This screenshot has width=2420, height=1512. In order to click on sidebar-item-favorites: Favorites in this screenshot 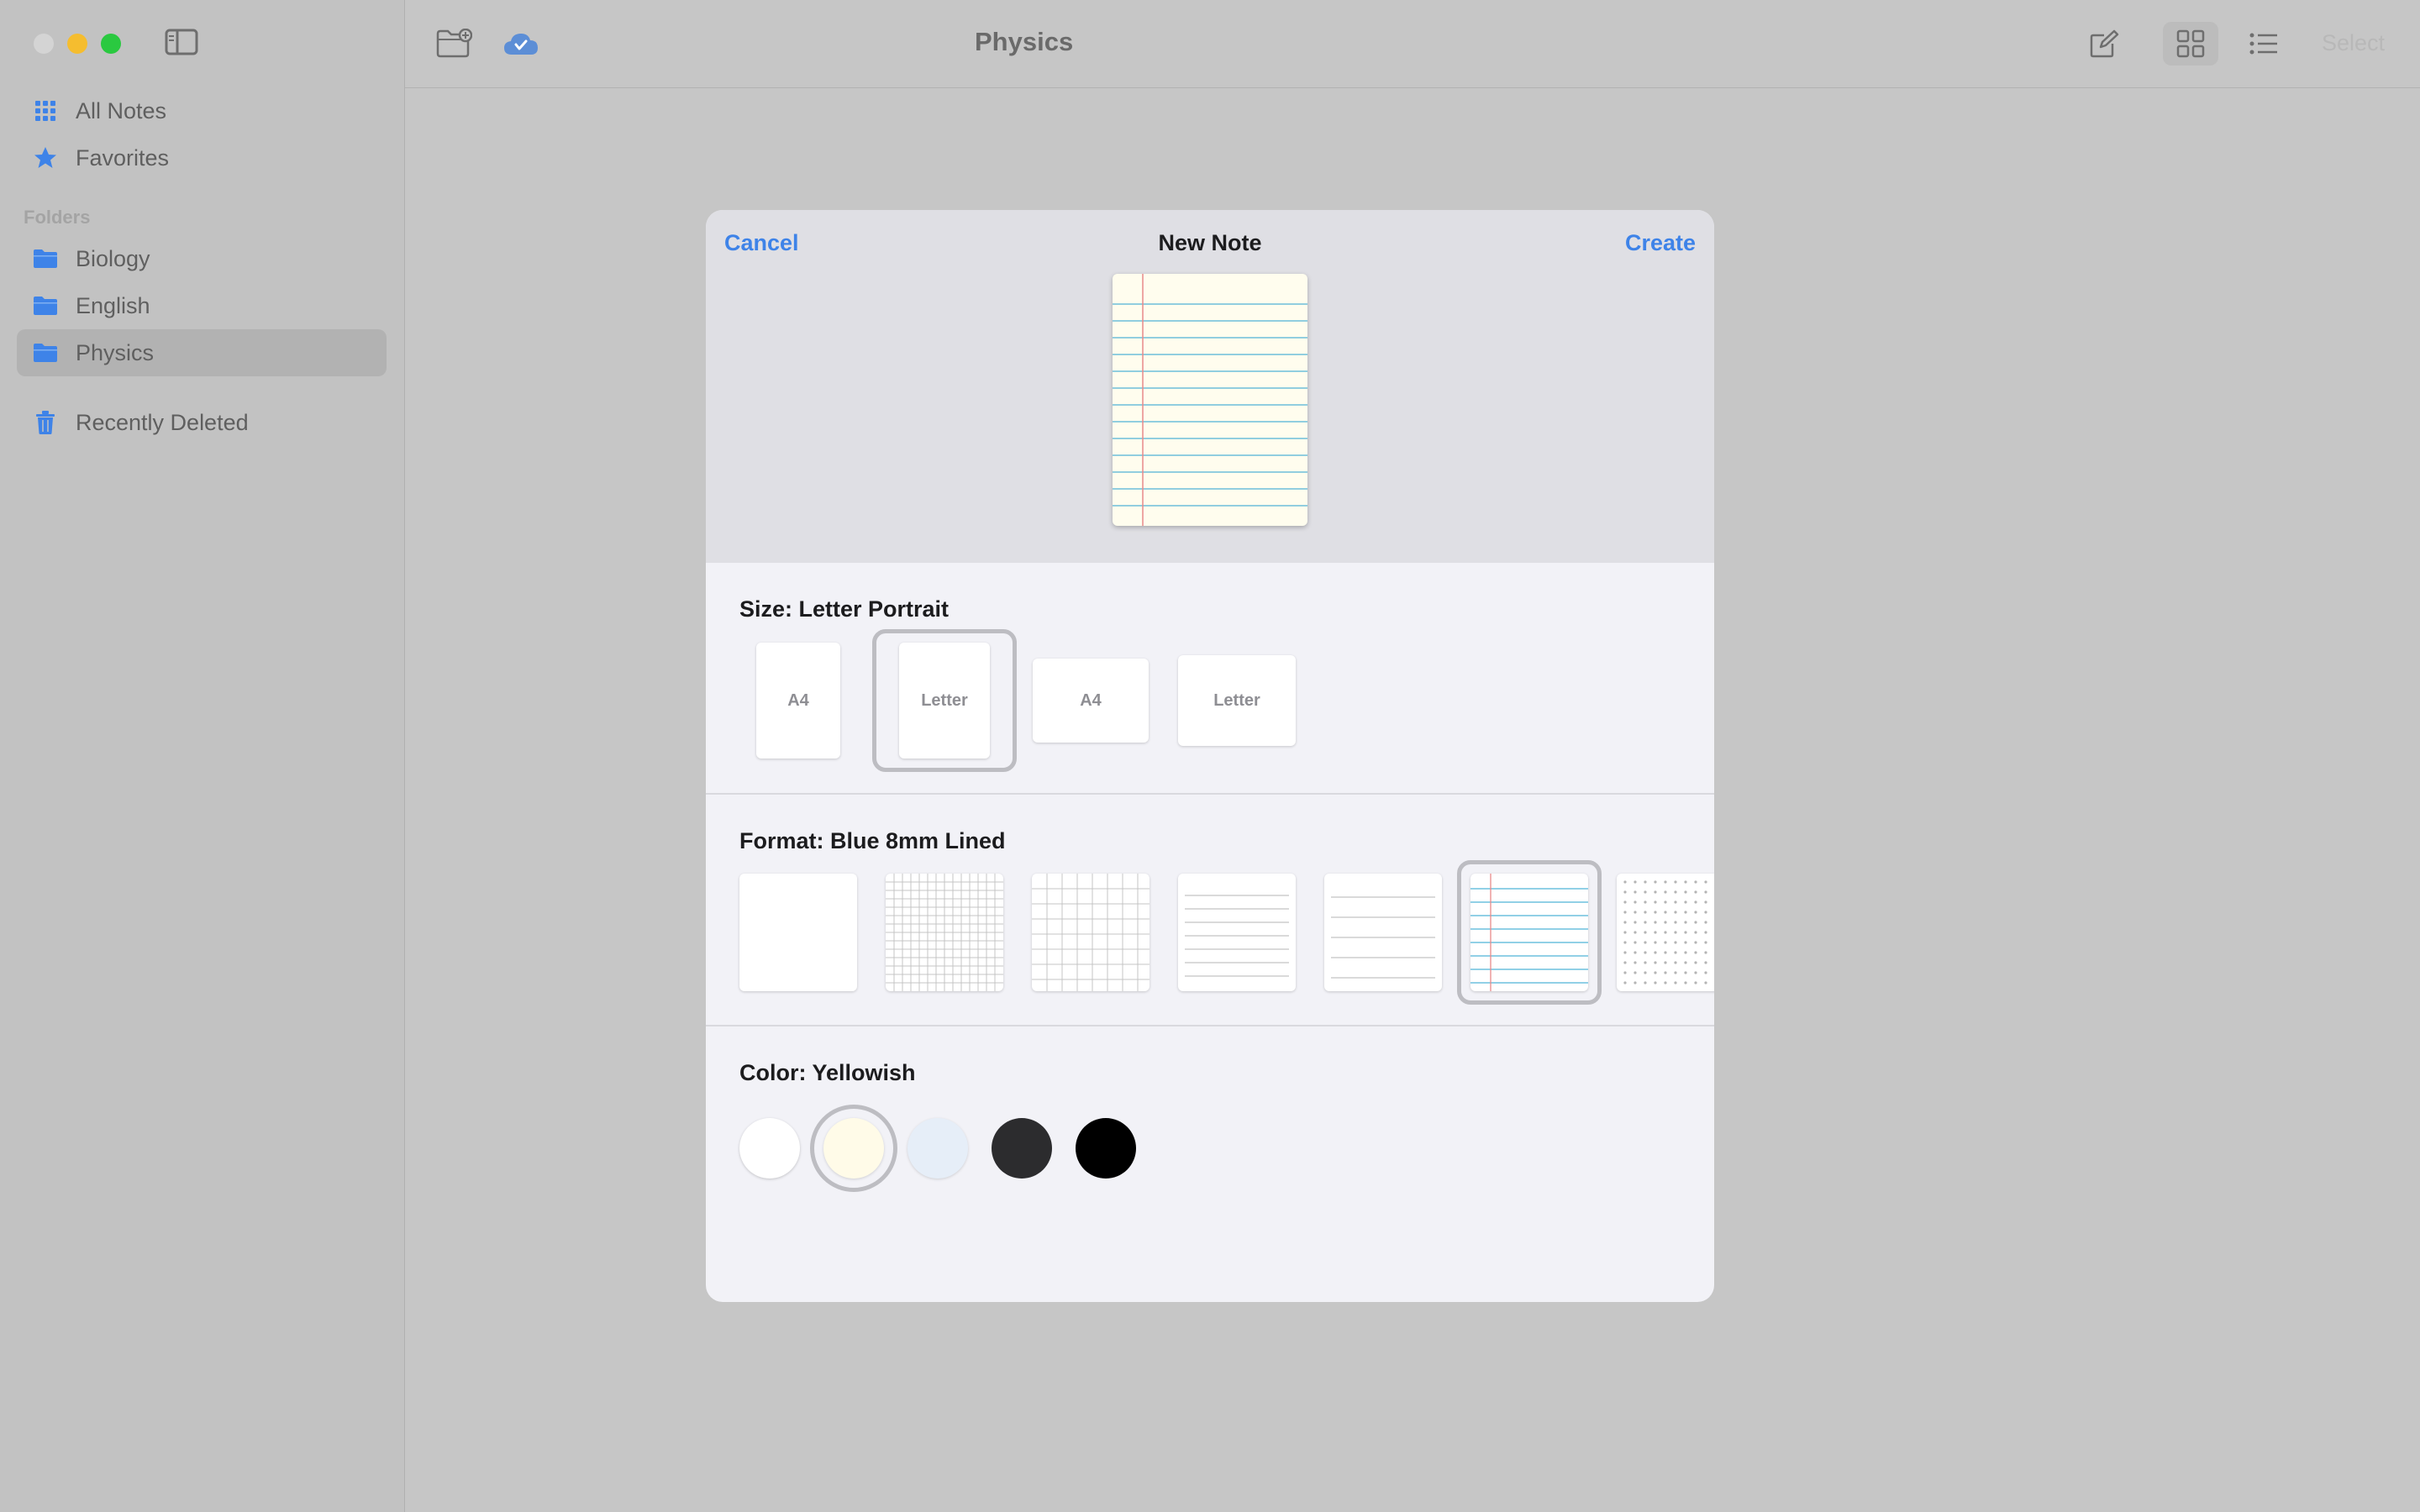, I will do `click(202, 157)`.